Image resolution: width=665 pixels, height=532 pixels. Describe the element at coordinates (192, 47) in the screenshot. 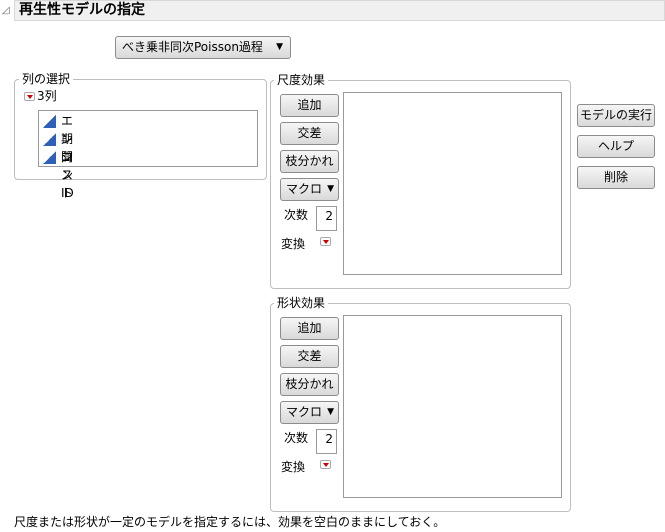

I see `model-type-value: べき乗非同次Poisson過程` at that location.